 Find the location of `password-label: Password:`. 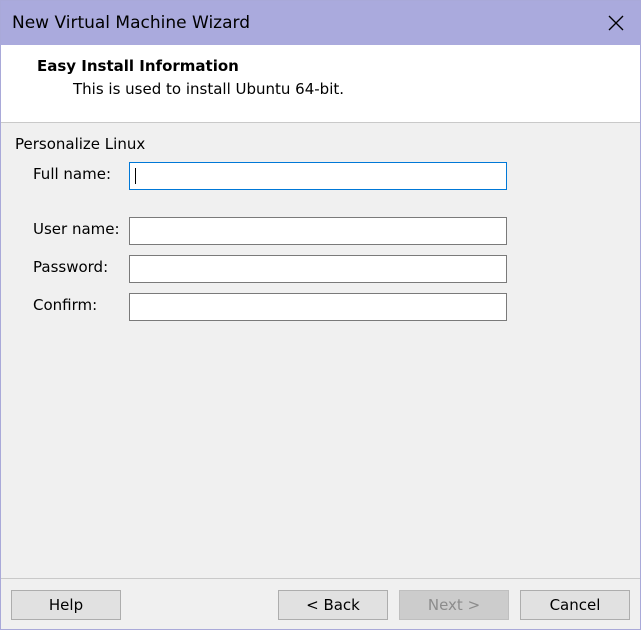

password-label: Password: is located at coordinates (71, 267).